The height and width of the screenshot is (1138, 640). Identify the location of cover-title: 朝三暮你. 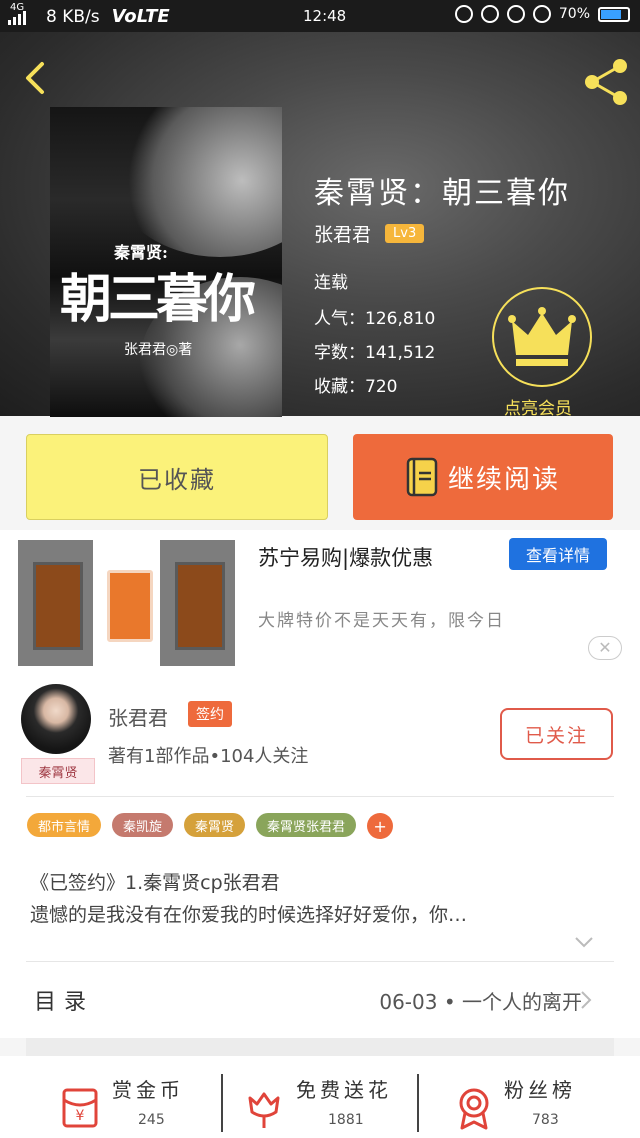
(158, 299).